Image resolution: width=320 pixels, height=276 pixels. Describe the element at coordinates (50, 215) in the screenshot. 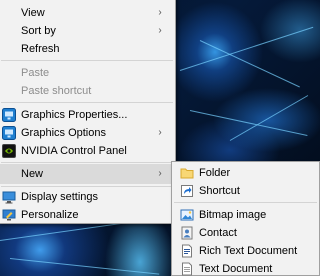

I see `menu-item-label: Personalize` at that location.